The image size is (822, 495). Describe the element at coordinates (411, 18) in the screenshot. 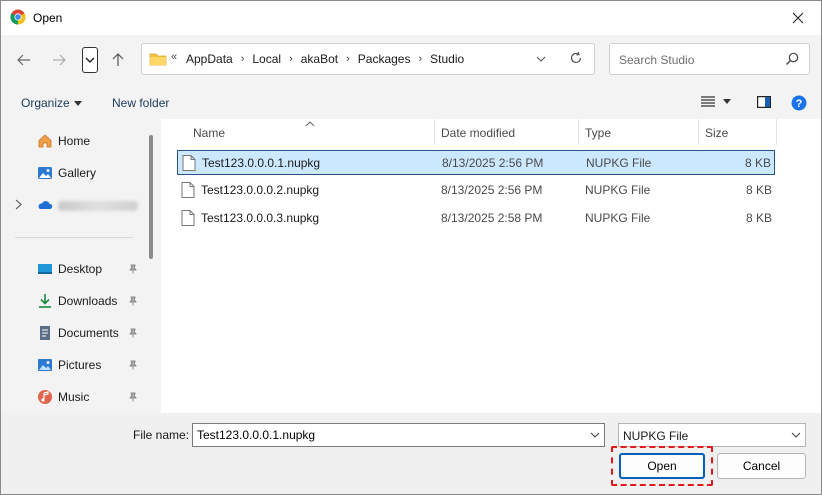

I see `title-bar: Open` at that location.